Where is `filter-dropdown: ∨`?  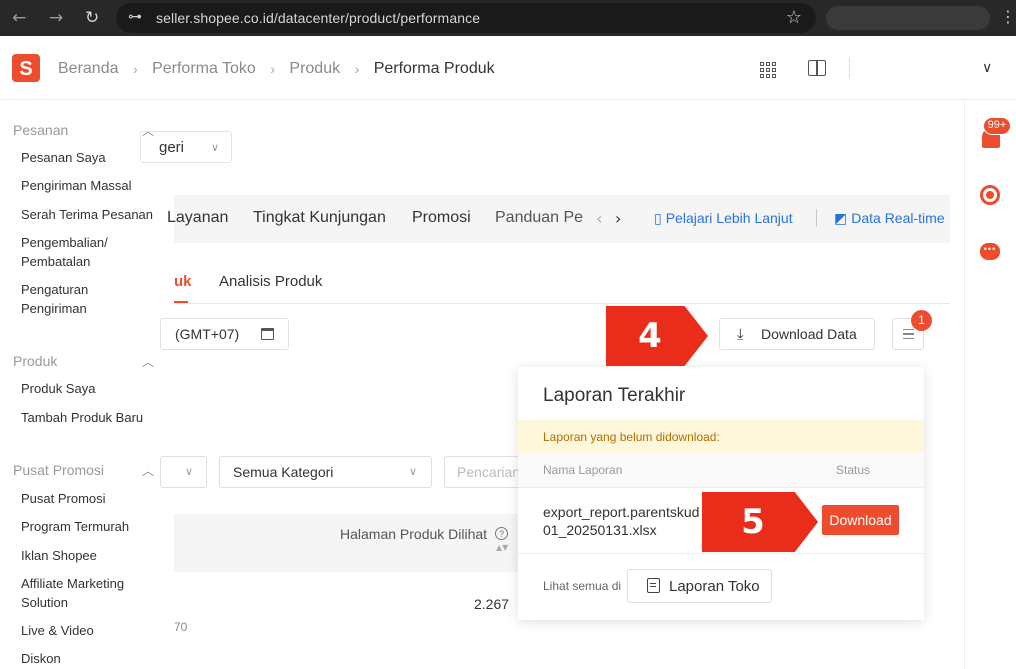
filter-dropdown: ∨ is located at coordinates (183, 472).